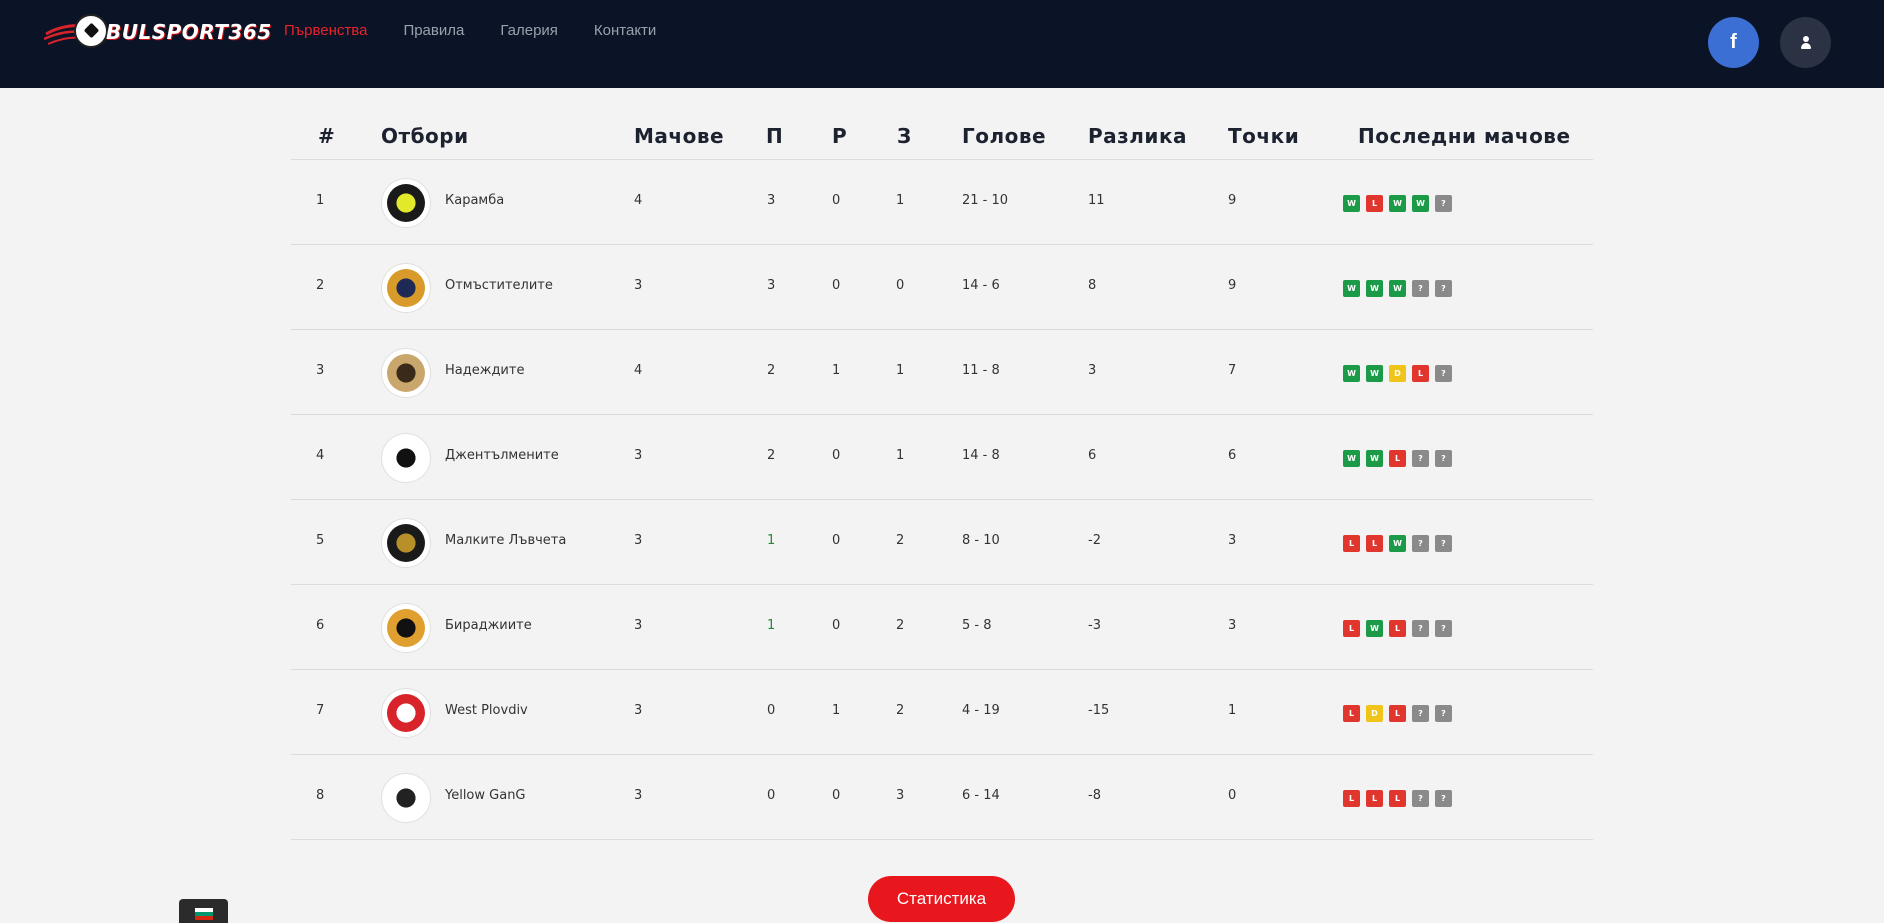 The width and height of the screenshot is (1884, 923). What do you see at coordinates (529, 30) in the screenshot?
I see `nav-gallery: Галерия` at bounding box center [529, 30].